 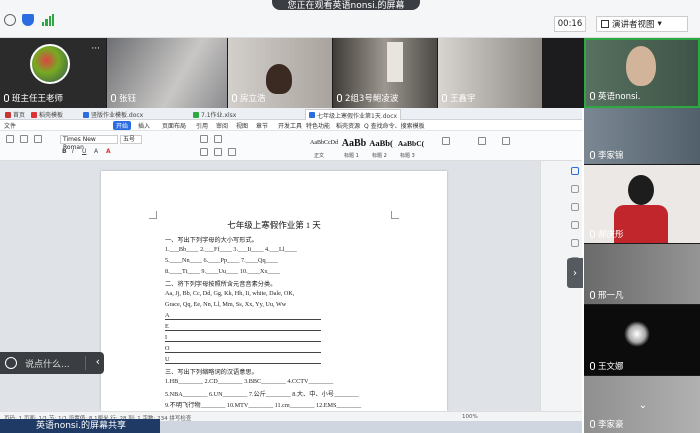 I want to click on align-center-icon, so click(x=218, y=152).